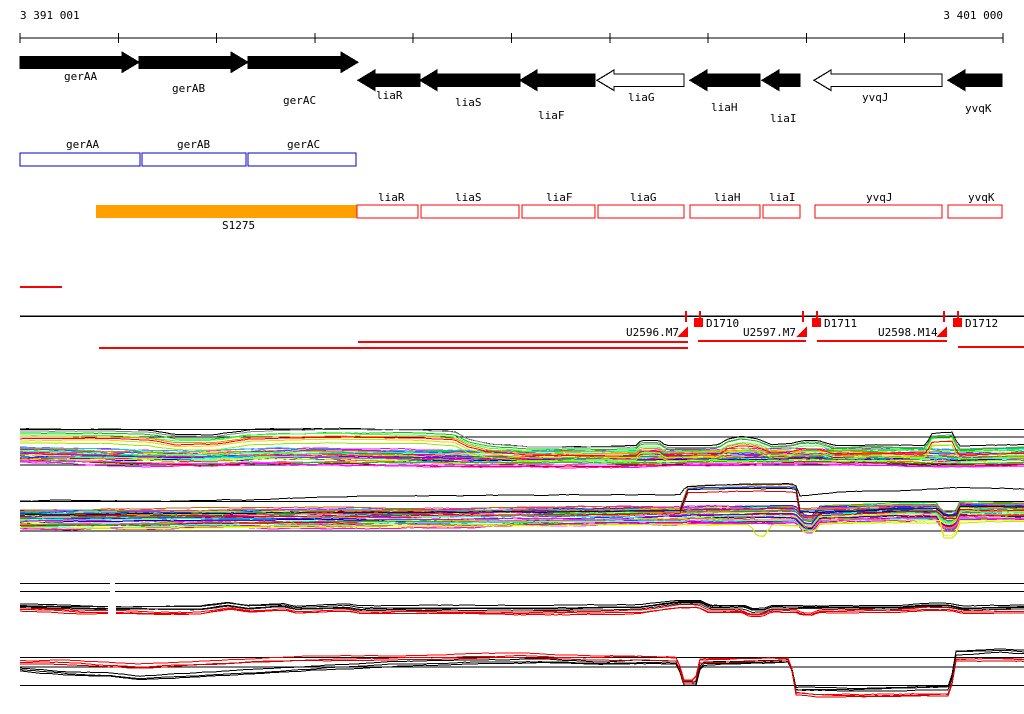 The image size is (1024, 714). I want to click on gene-label-gerAA: gerAA, so click(80, 76).